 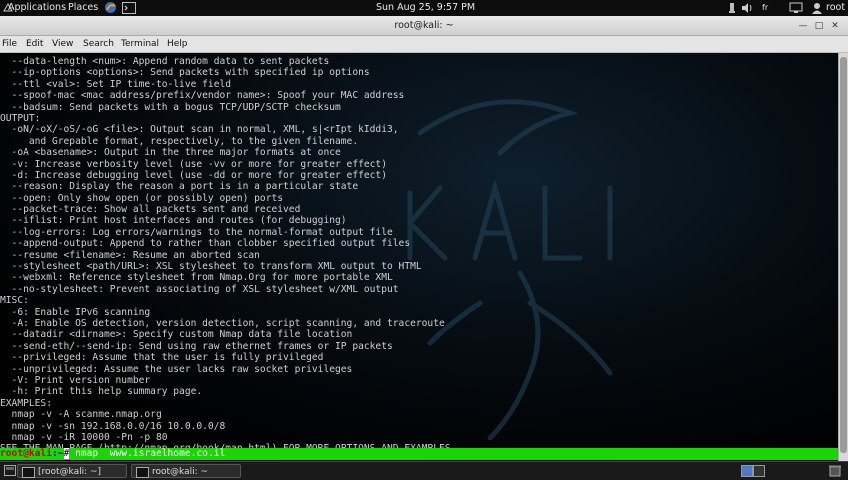 I want to click on menu-file: File, so click(x=9, y=44).